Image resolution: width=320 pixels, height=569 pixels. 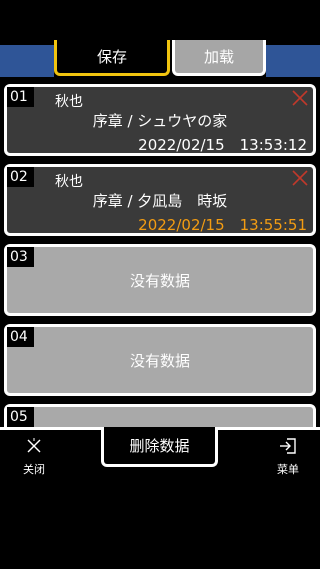 I want to click on slot-chapter: 序章 / 夕凪島 時坂, so click(x=160, y=201).